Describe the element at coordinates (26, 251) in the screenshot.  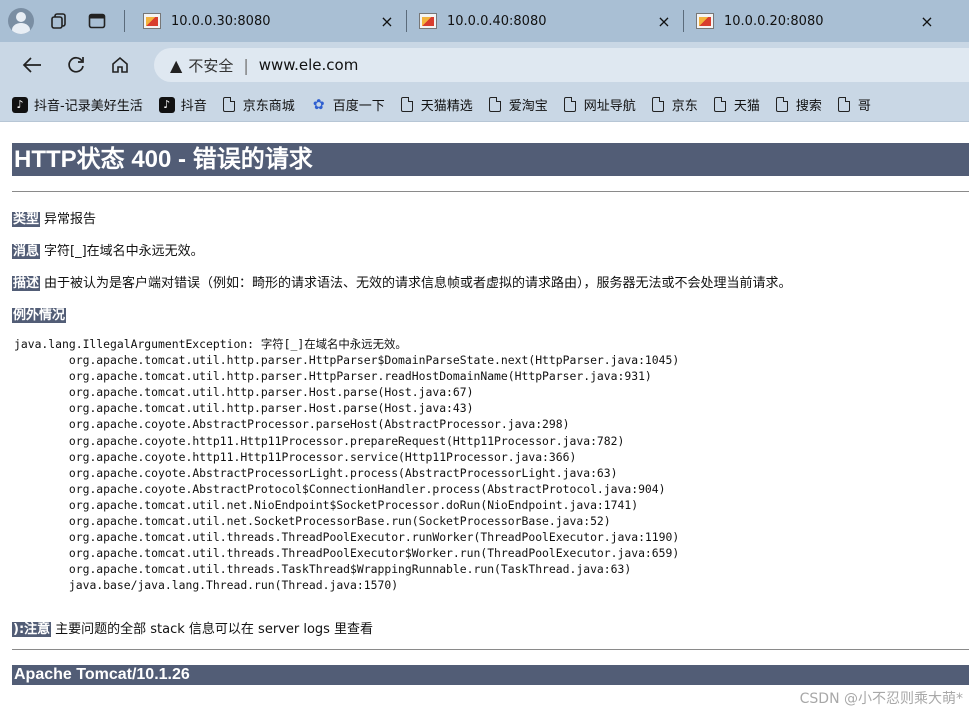
I see `message-label: 消息` at that location.